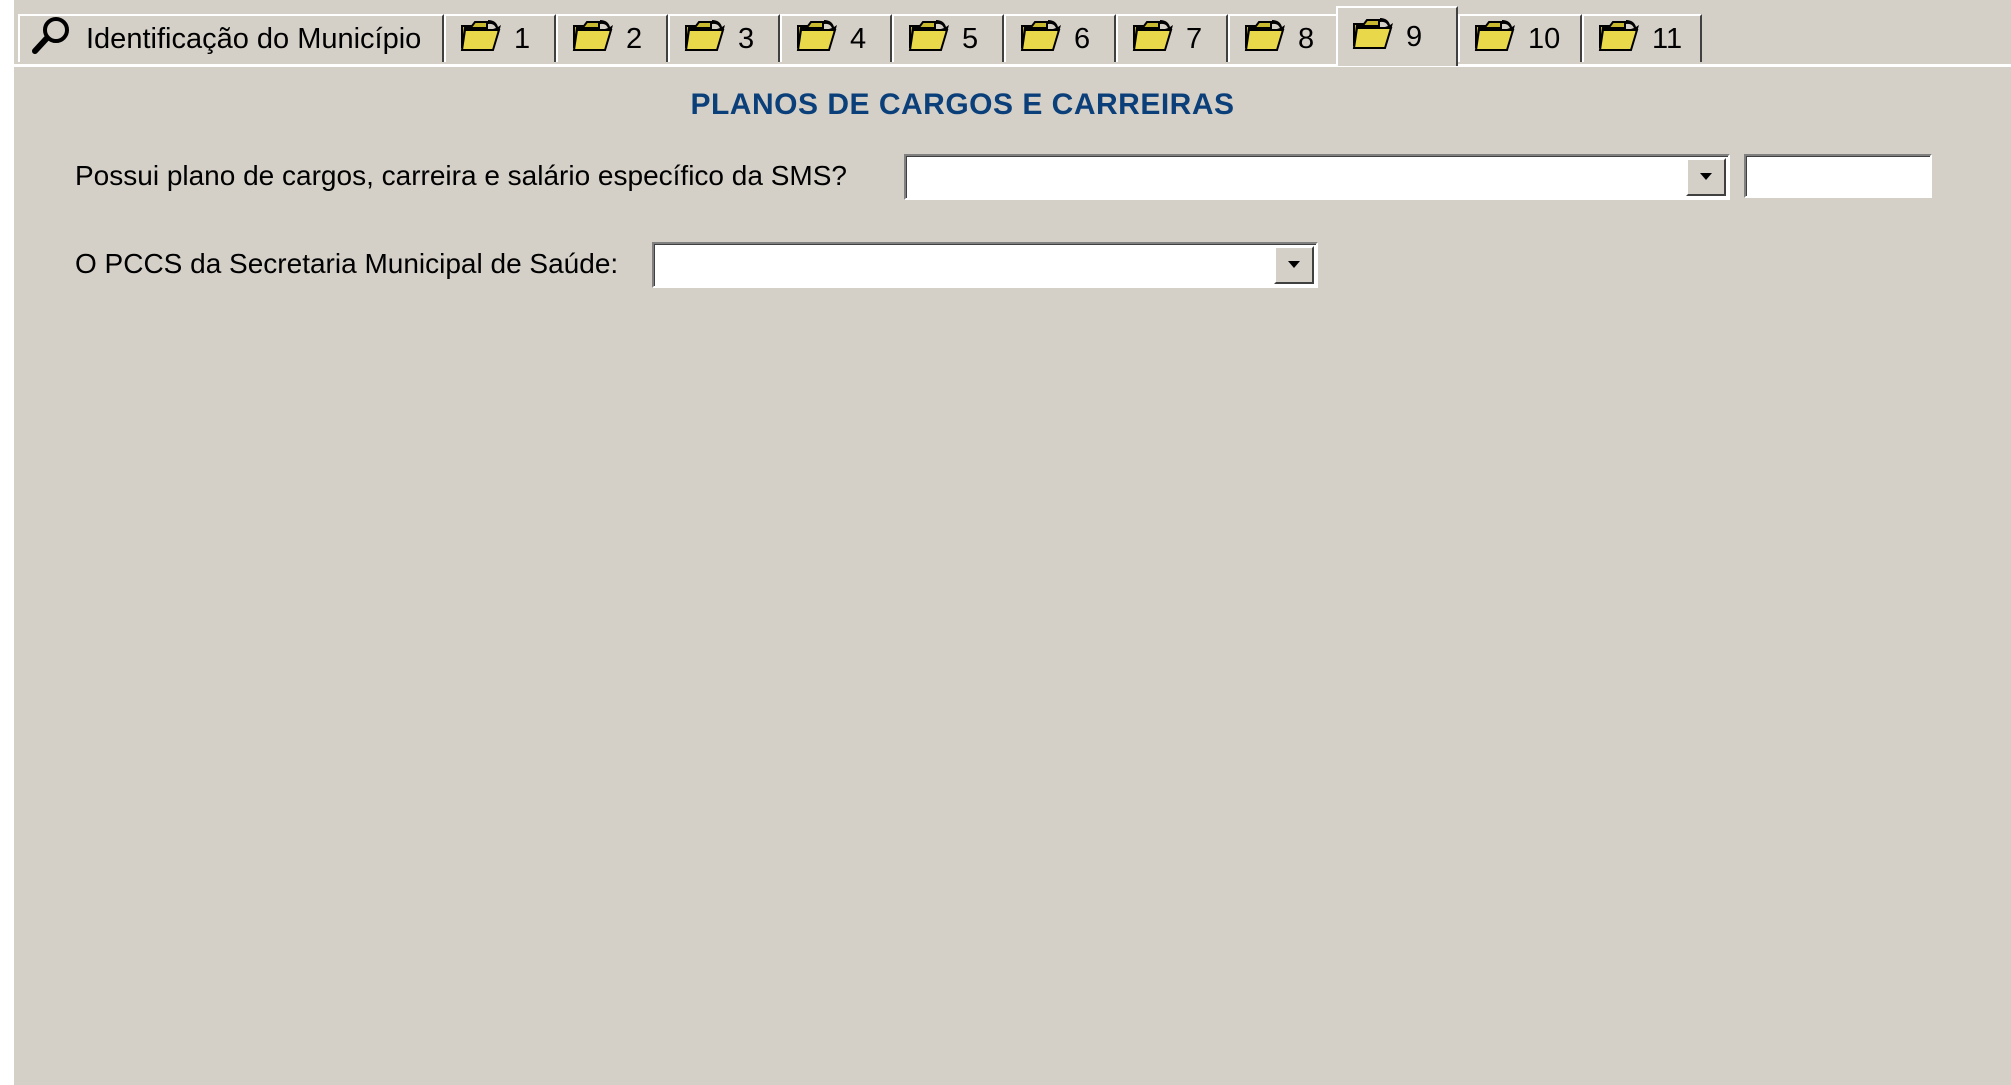 The width and height of the screenshot is (2011, 1085). Describe the element at coordinates (347, 263) in the screenshot. I see `q2-label: O PCCS da Secretaria Municipal de Saúde:` at that location.